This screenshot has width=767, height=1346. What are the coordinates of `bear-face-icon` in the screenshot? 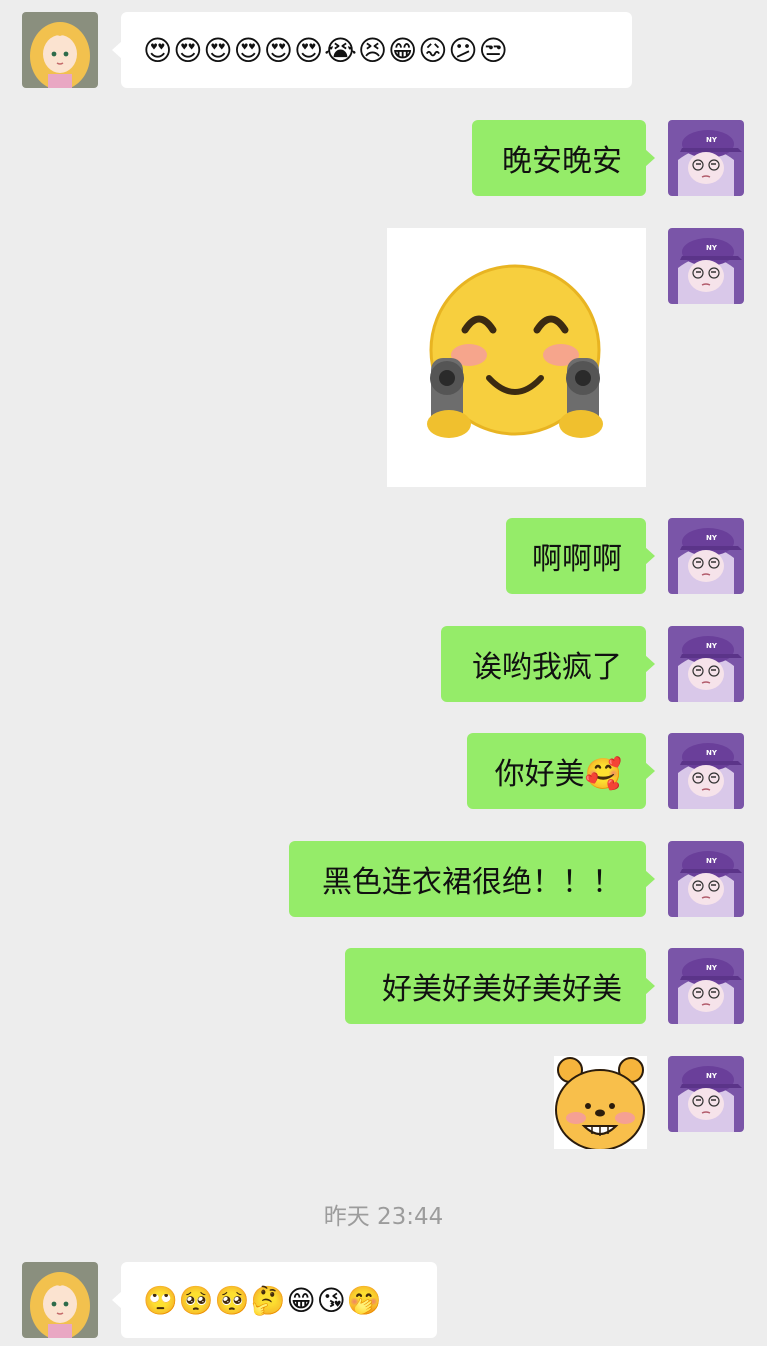 It's located at (600, 1103).